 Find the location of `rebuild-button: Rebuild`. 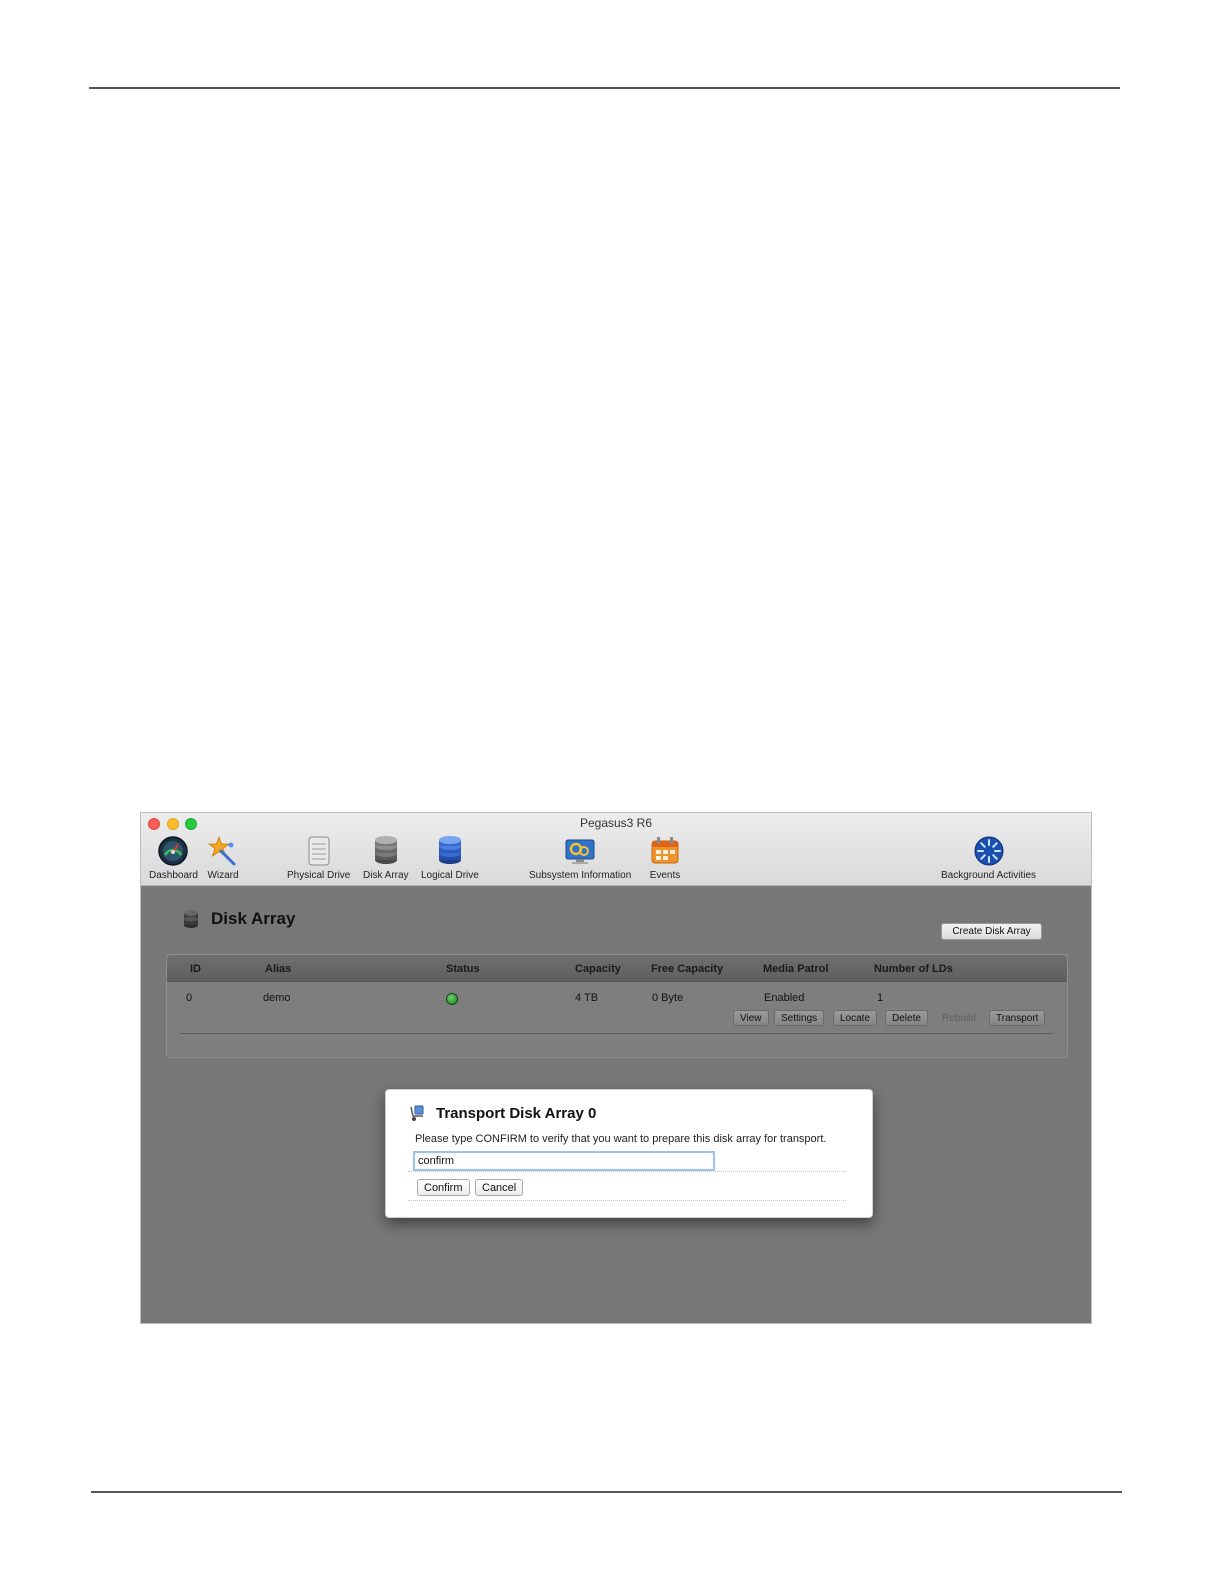

rebuild-button: Rebuild is located at coordinates (959, 1018).